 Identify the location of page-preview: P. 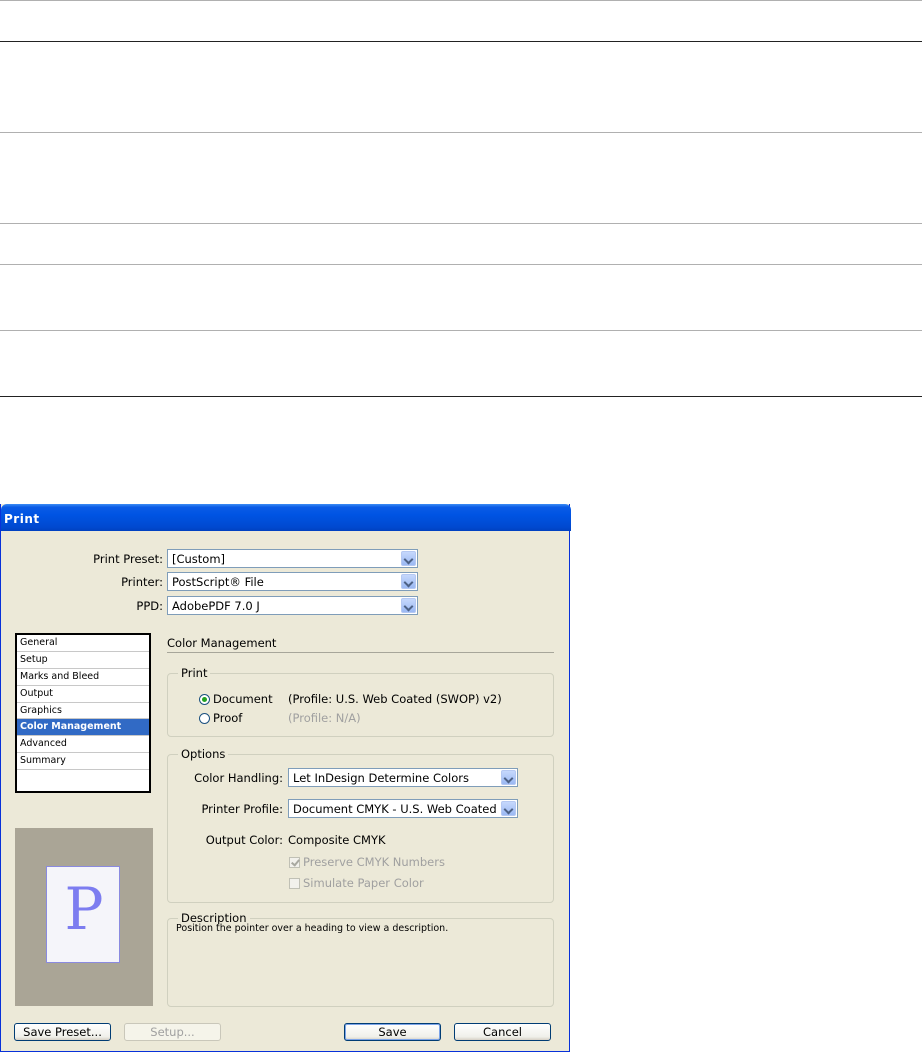
(84, 917).